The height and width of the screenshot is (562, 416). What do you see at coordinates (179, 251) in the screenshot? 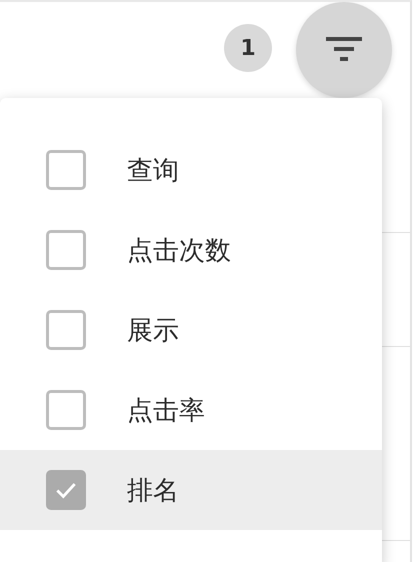
I see `item-label: 点击次数` at bounding box center [179, 251].